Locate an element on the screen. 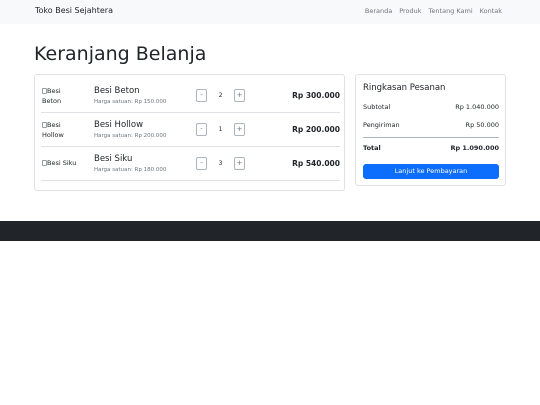 The image size is (540, 405). summary-title: Ringkasan Pesanan is located at coordinates (404, 88).